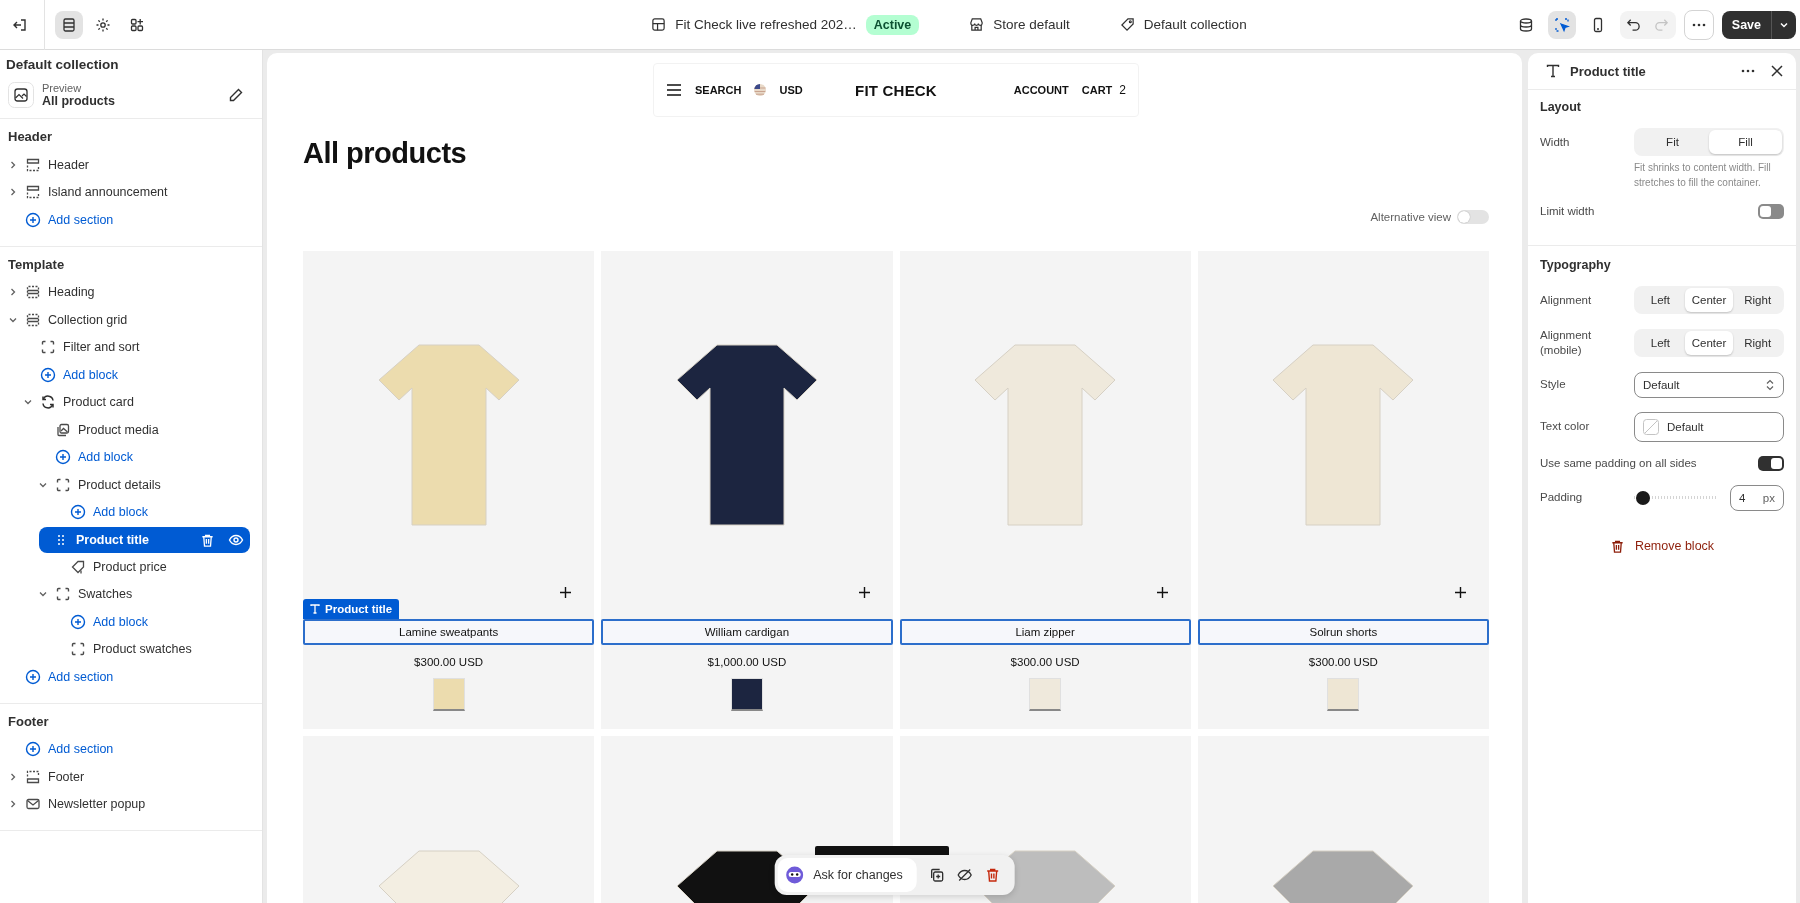 The height and width of the screenshot is (903, 1800). I want to click on tree-item: Product card, so click(125, 402).